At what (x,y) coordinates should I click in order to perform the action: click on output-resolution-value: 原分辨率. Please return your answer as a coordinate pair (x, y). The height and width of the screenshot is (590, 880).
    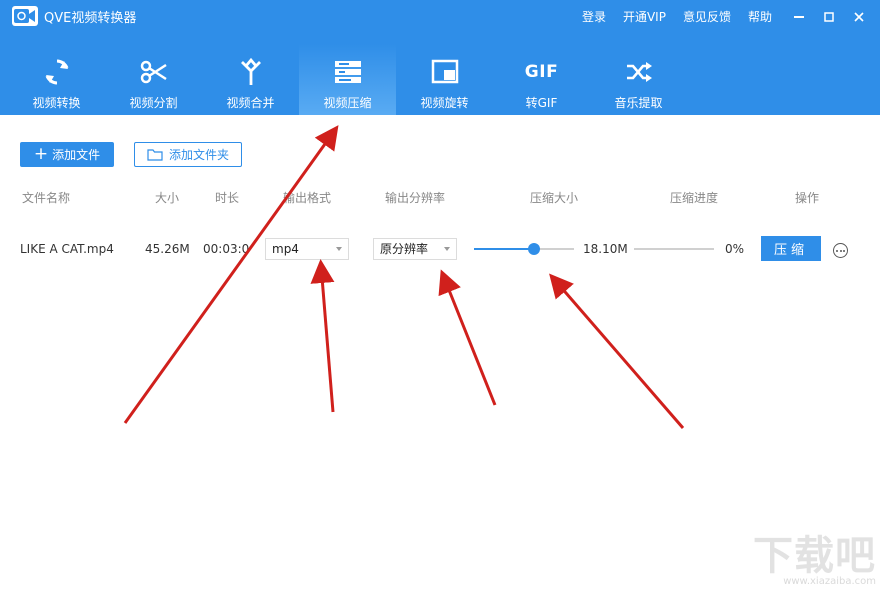
    Looking at the image, I should click on (404, 249).